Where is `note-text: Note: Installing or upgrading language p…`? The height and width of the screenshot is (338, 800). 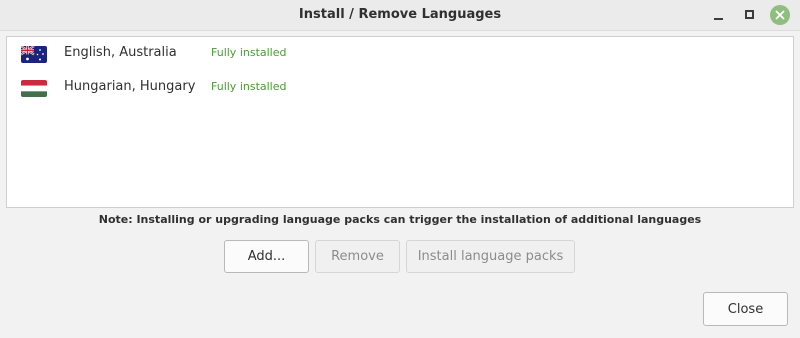
note-text: Note: Installing or upgrading language p… is located at coordinates (400, 219).